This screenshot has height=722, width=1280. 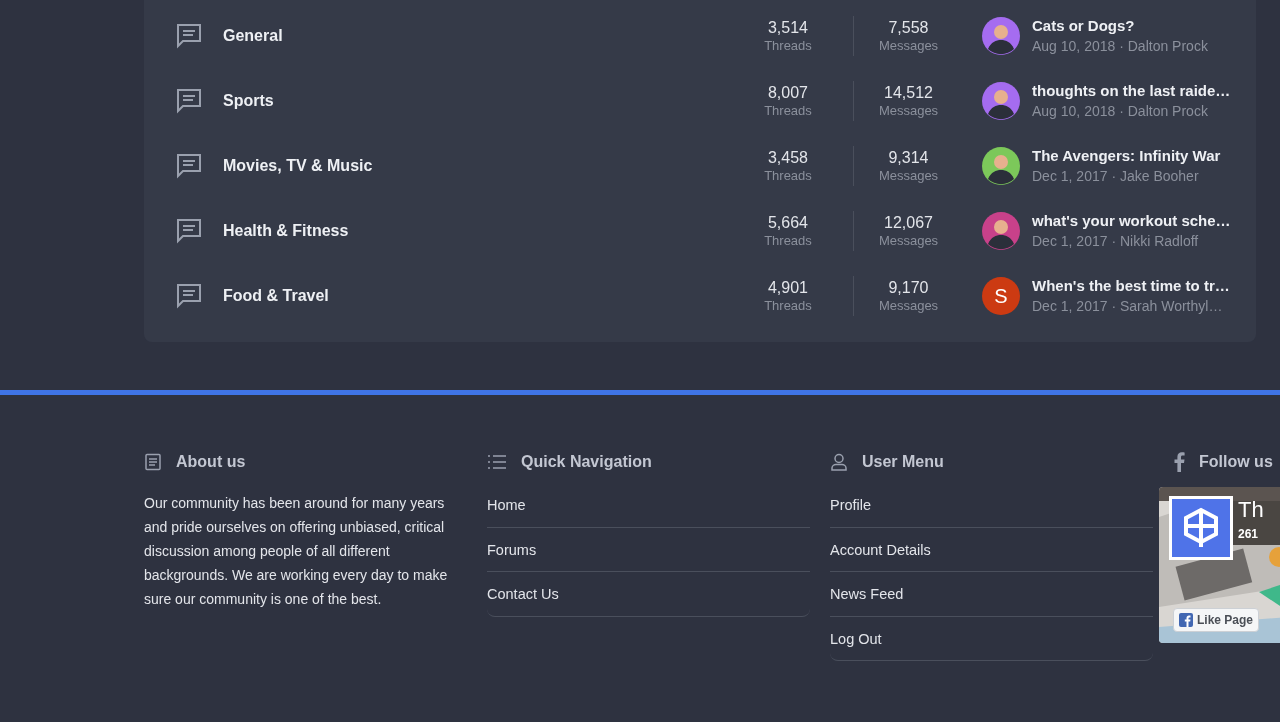 I want to click on footer-link: News Feed, so click(x=991, y=594).